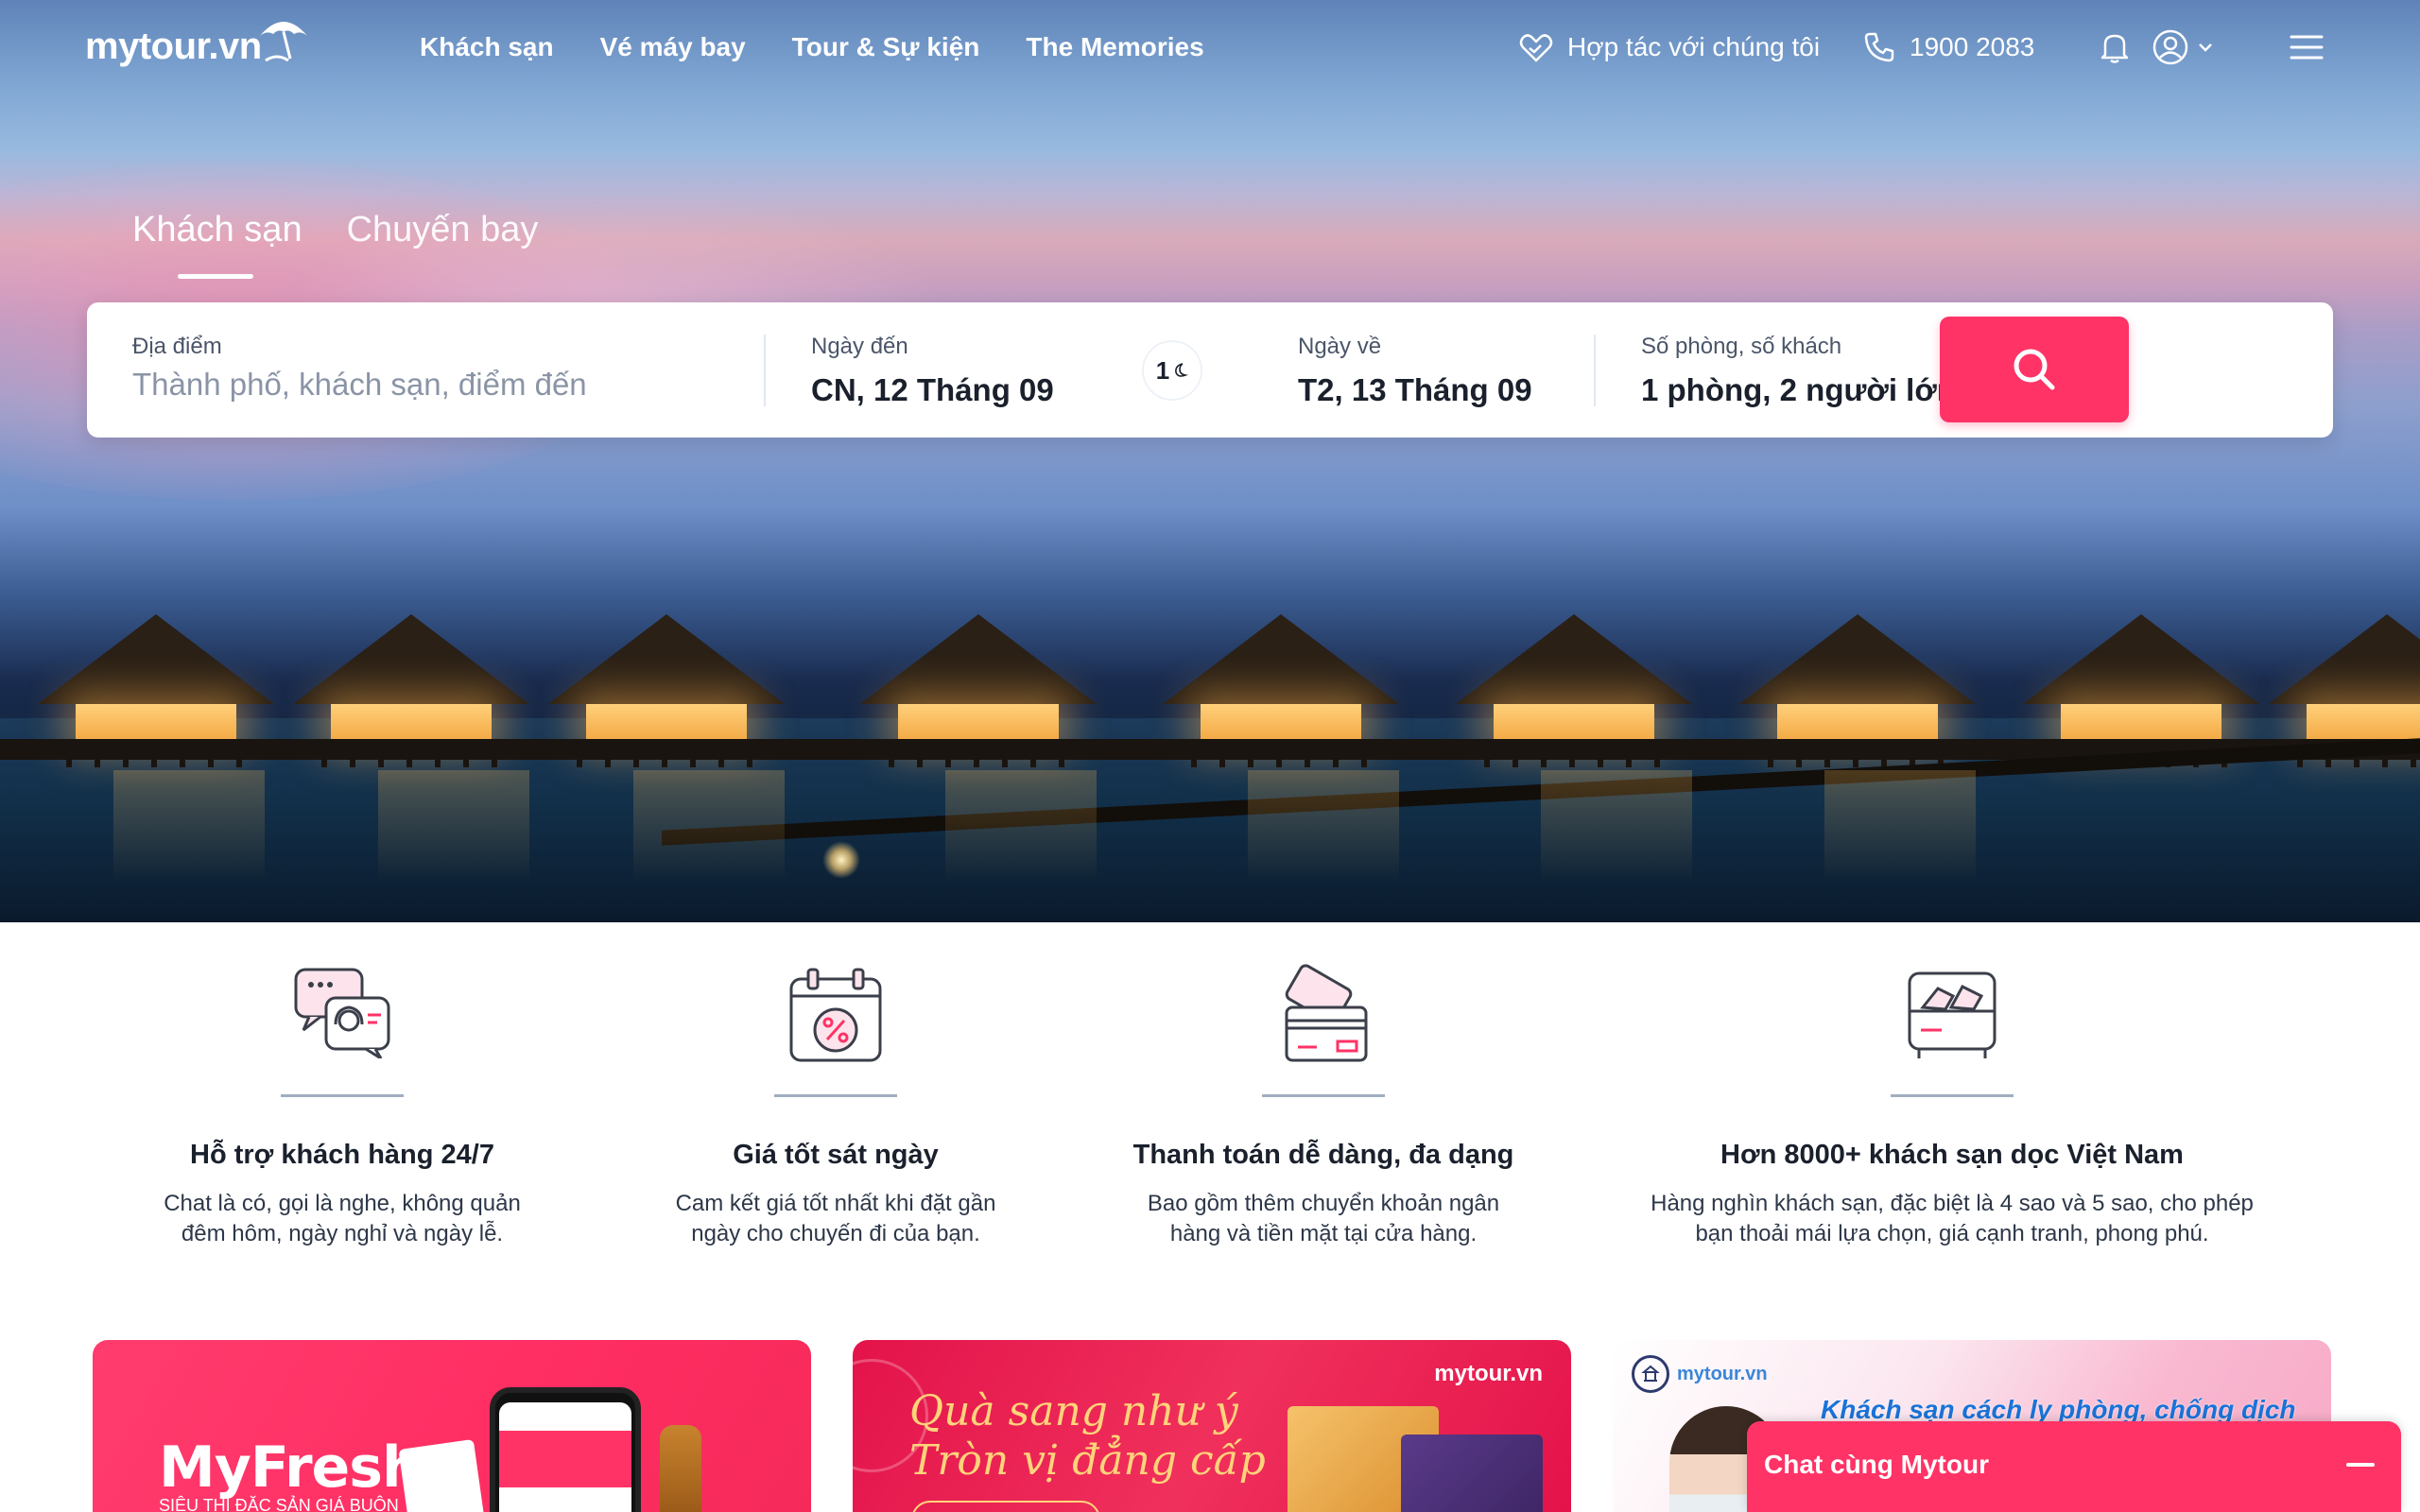 This screenshot has height=1512, width=2420. What do you see at coordinates (1876, 1464) in the screenshot?
I see `chat-title: Chat cùng Mytour` at bounding box center [1876, 1464].